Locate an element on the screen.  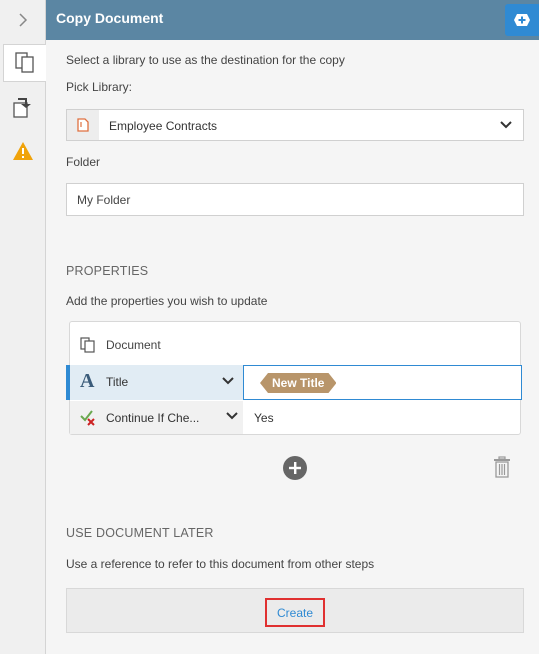
panel-title: Copy Document is located at coordinates (110, 18).